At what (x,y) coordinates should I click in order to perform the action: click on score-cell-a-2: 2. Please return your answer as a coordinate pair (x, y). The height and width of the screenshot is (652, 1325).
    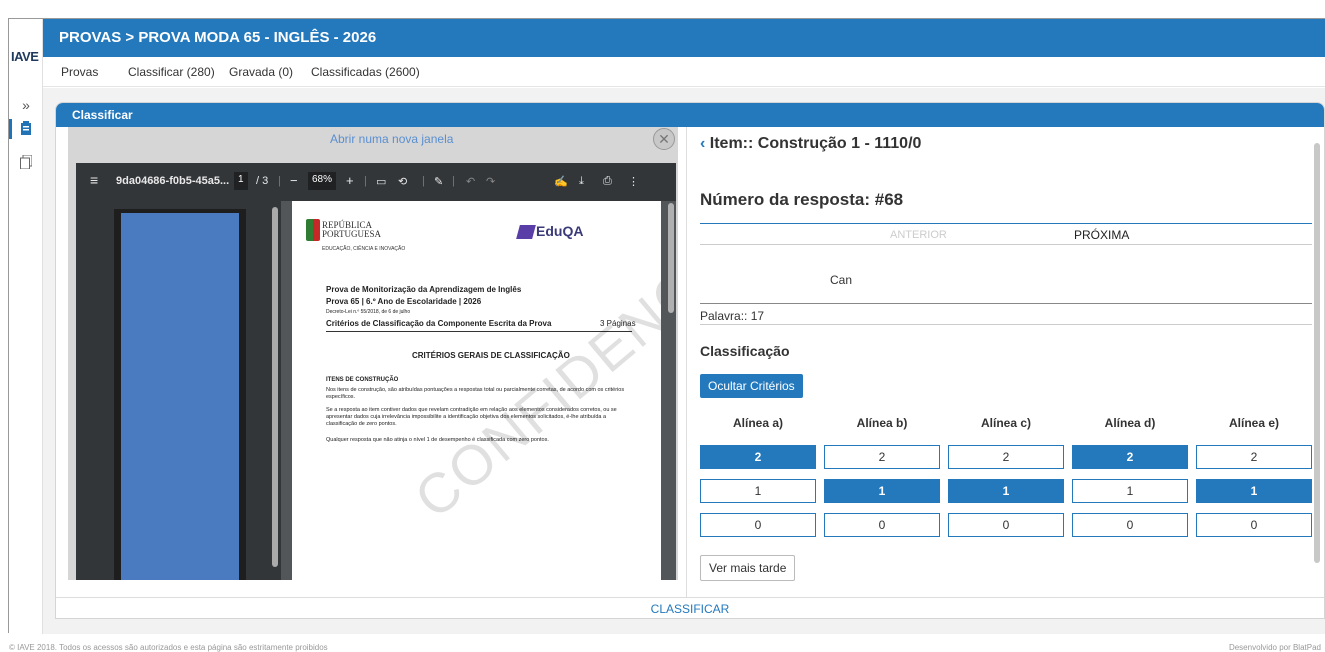
    Looking at the image, I should click on (758, 457).